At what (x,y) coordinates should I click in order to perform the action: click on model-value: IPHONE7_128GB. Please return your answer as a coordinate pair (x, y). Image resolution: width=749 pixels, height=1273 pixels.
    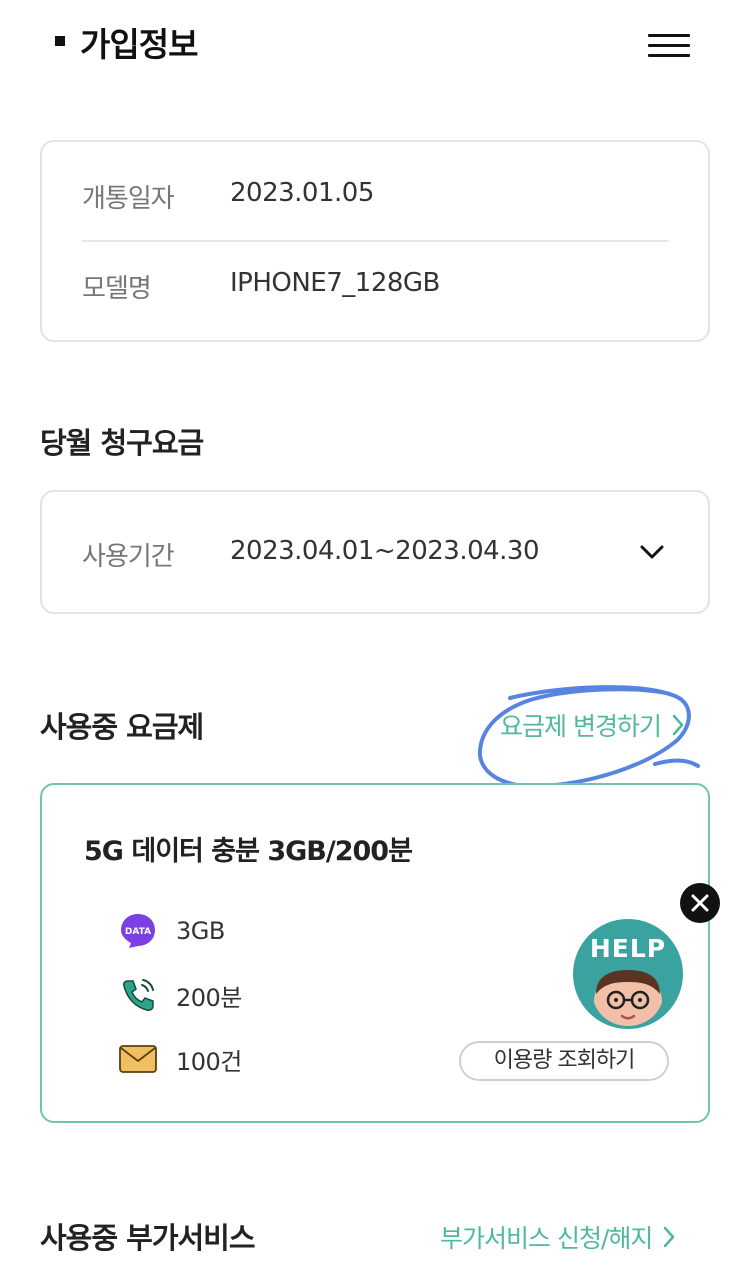
    Looking at the image, I should click on (335, 283).